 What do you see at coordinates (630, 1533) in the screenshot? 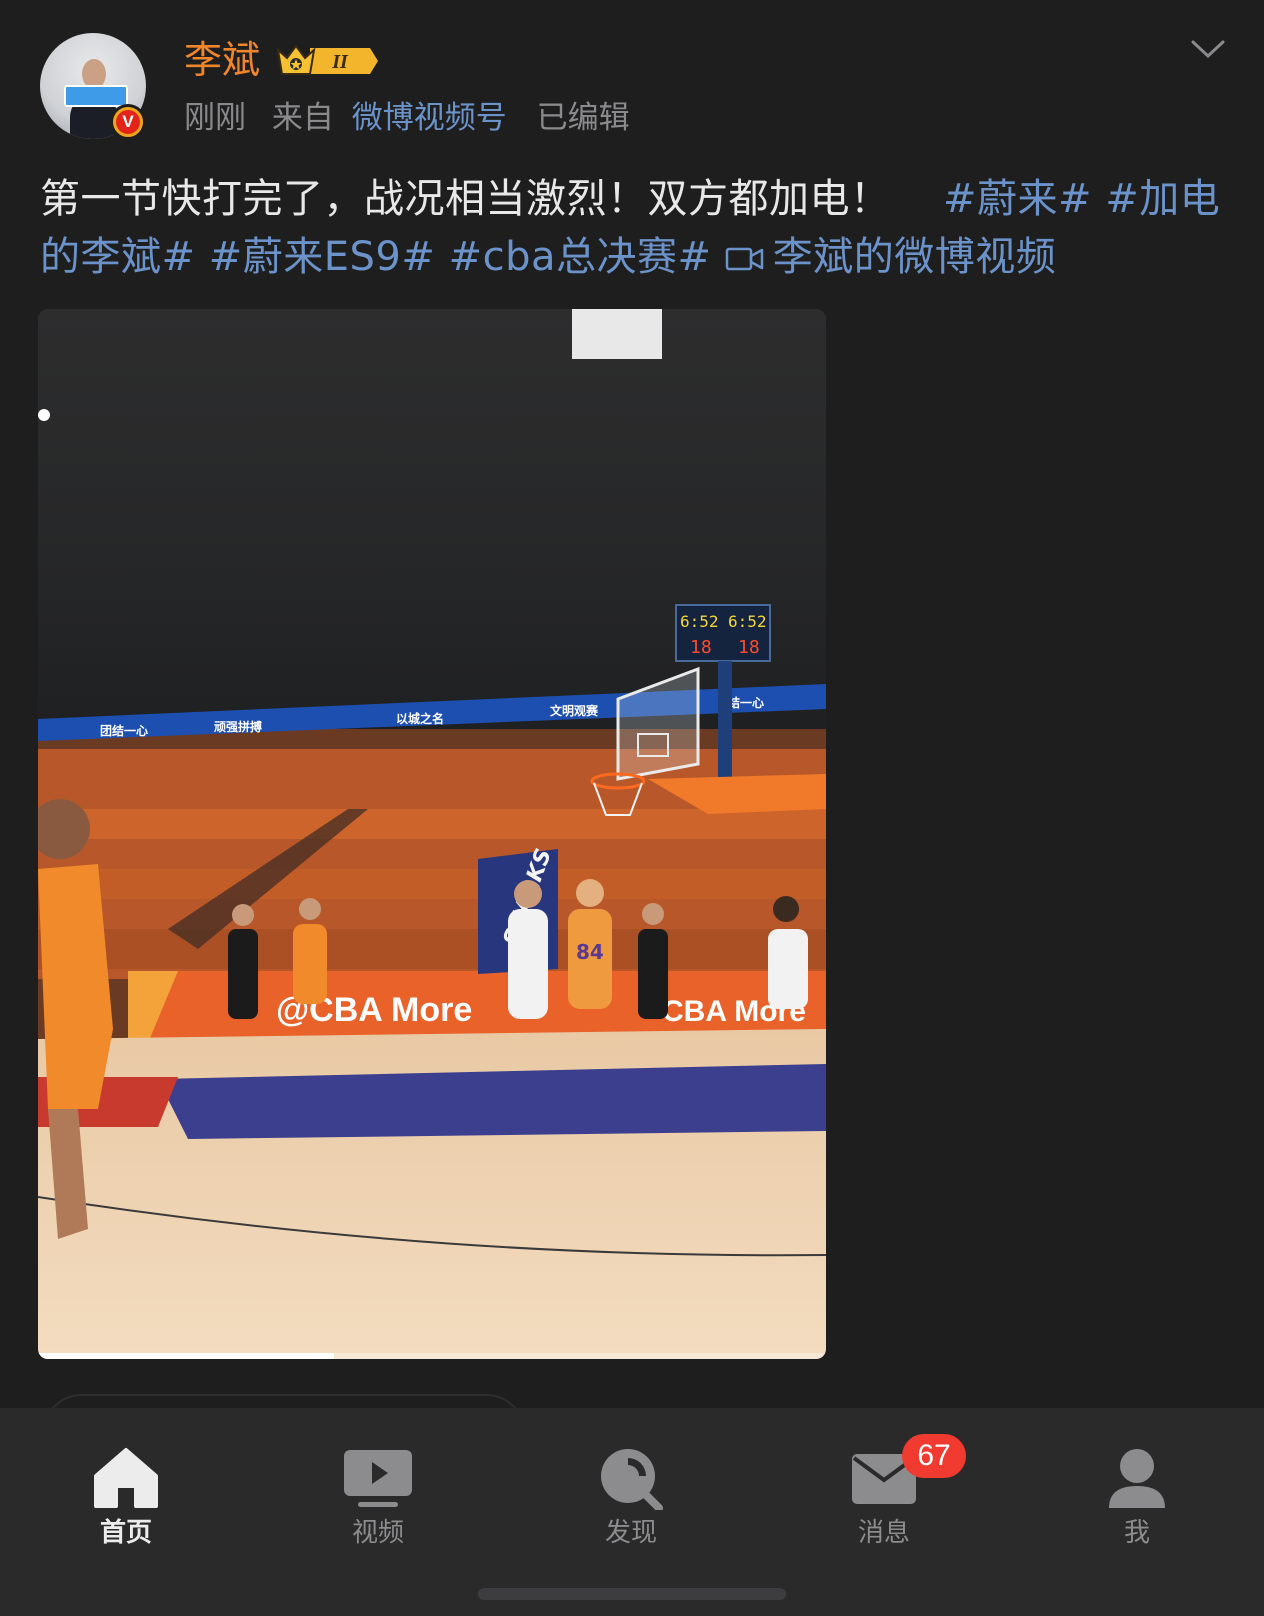
I see `tab-label: 发现` at bounding box center [630, 1533].